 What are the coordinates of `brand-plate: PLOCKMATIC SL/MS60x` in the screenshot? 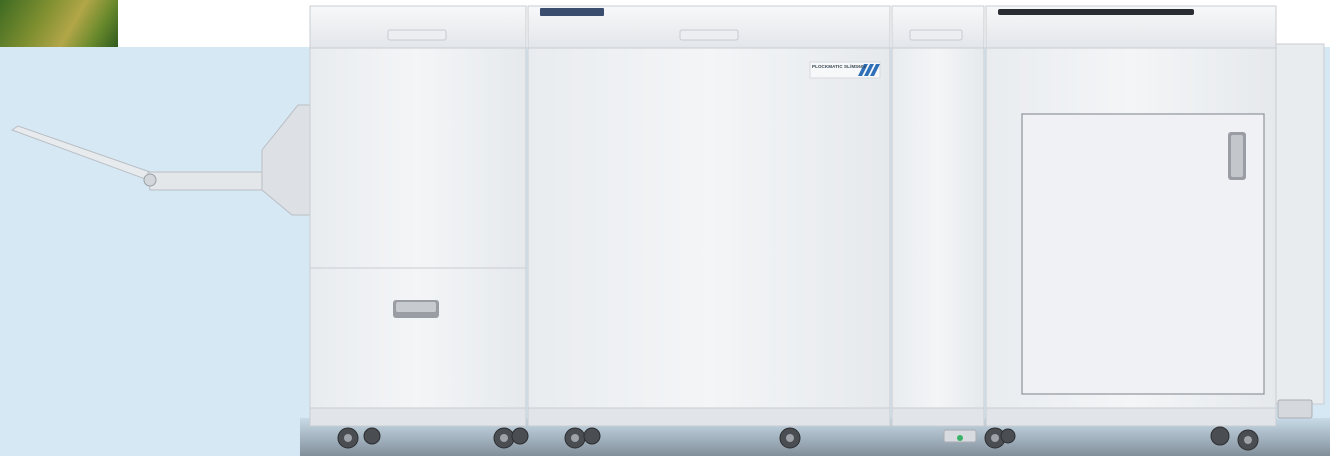 It's located at (845, 70).